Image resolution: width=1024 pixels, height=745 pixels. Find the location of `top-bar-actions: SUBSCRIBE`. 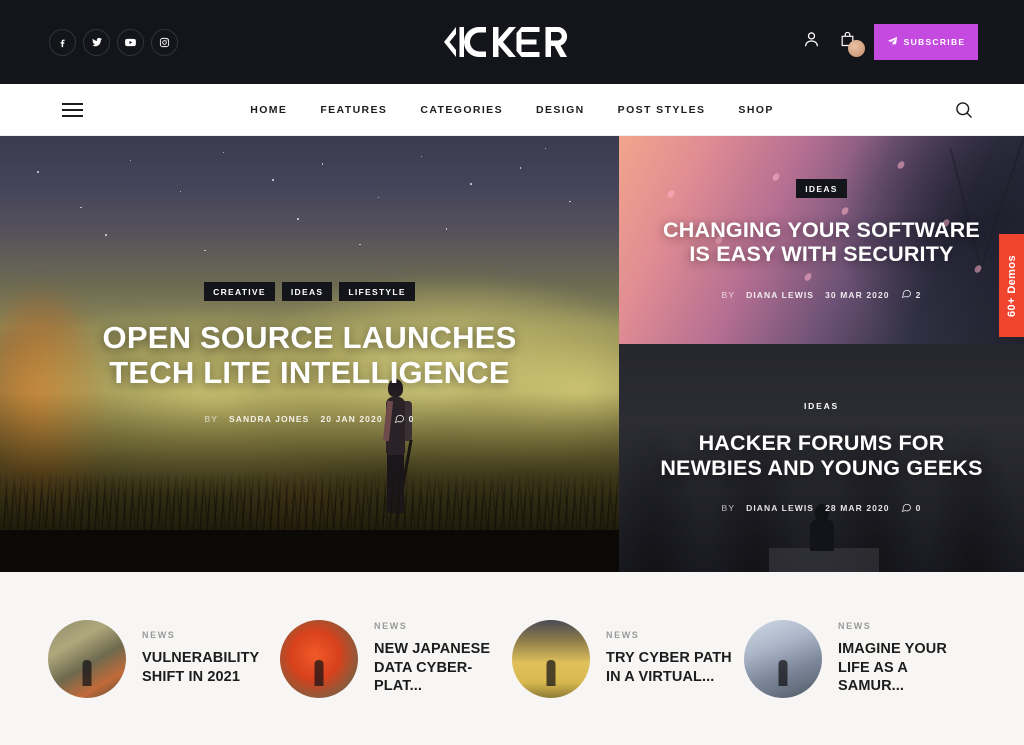

top-bar-actions: SUBSCRIBE is located at coordinates (890, 42).